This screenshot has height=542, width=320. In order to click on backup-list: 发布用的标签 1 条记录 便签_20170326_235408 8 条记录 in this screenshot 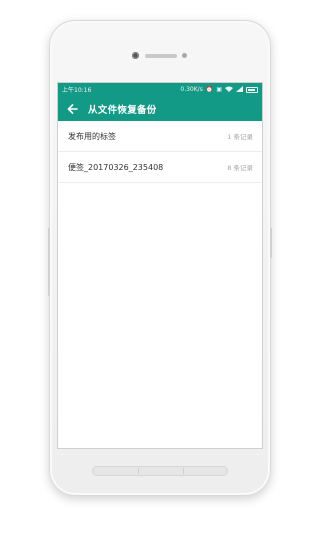, I will do `click(160, 152)`.